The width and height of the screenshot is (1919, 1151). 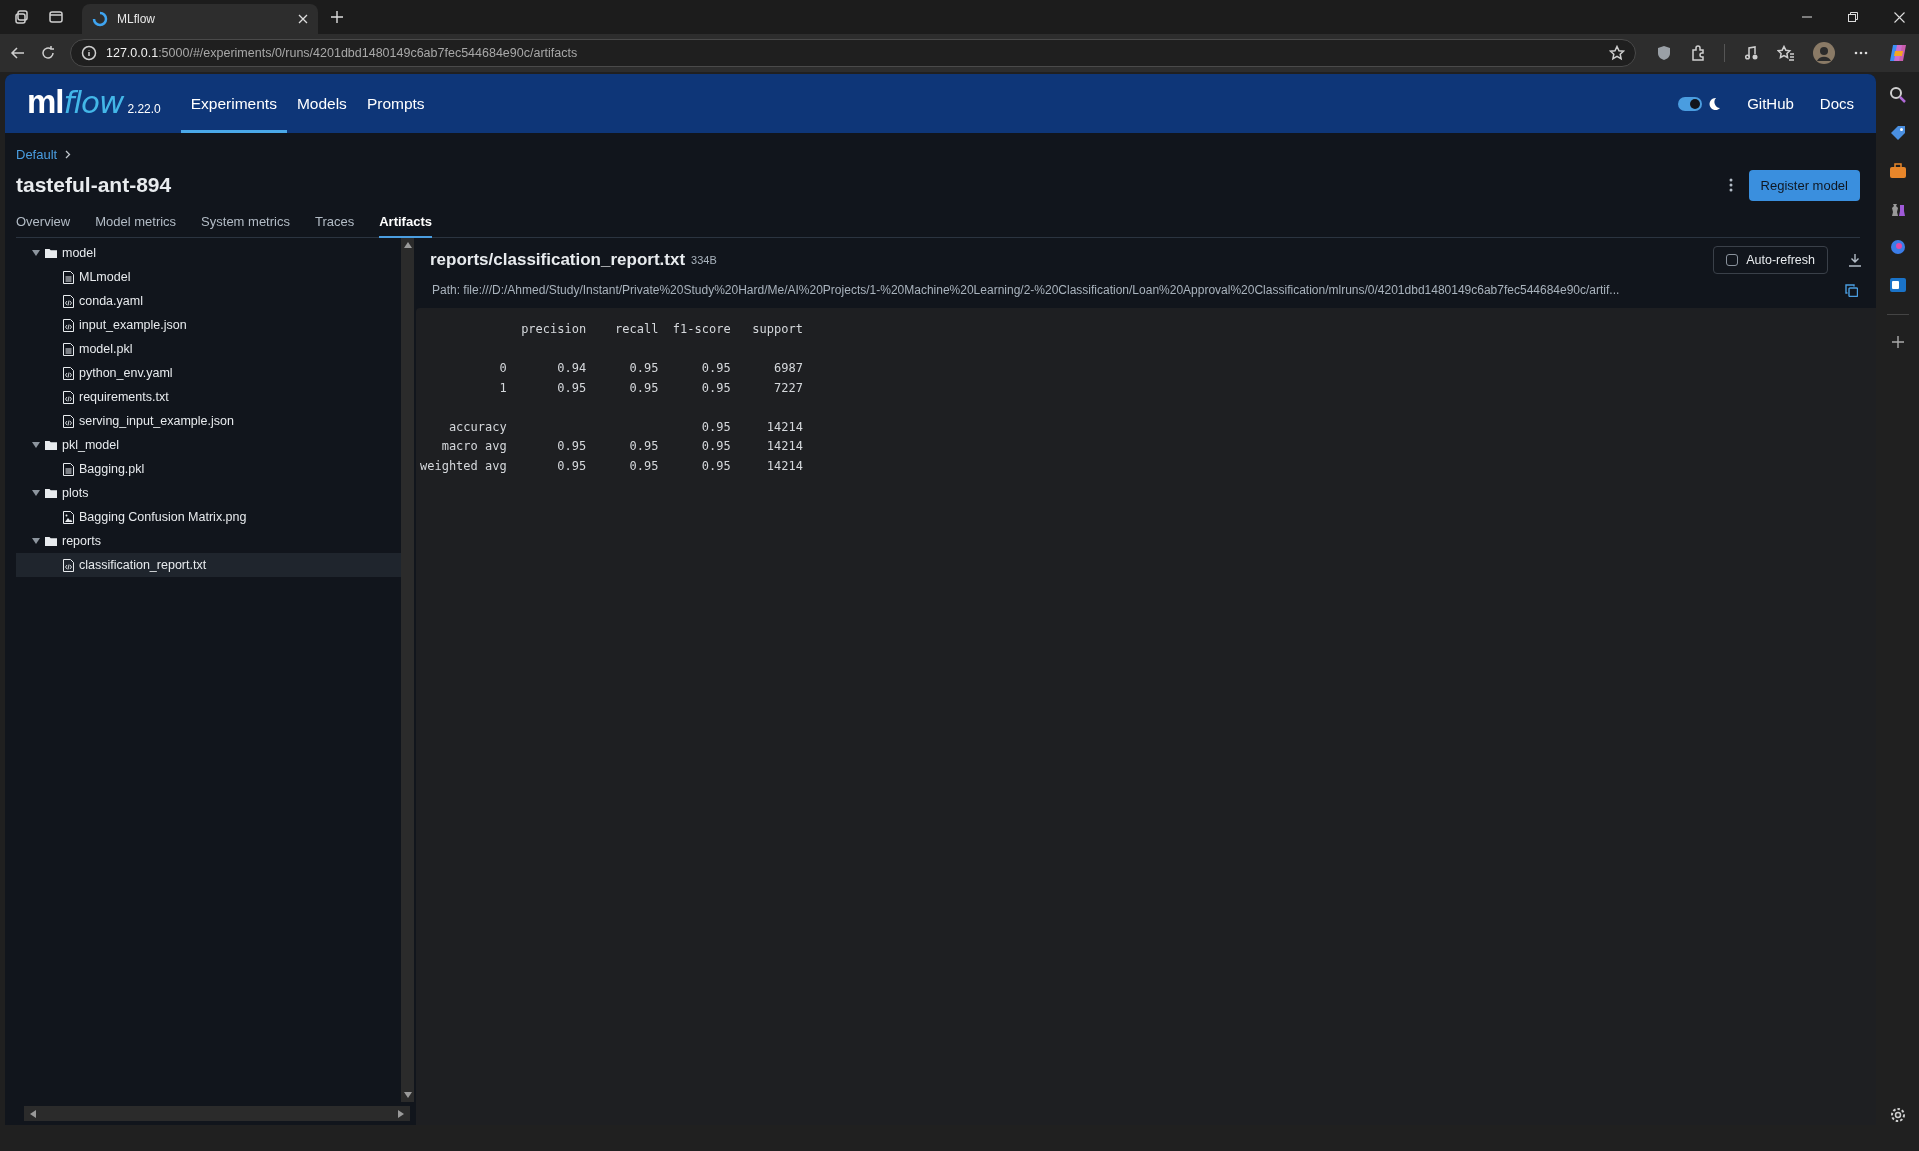 I want to click on report-line: 1 0.95 0.95 0.95 7227, so click(x=650, y=388).